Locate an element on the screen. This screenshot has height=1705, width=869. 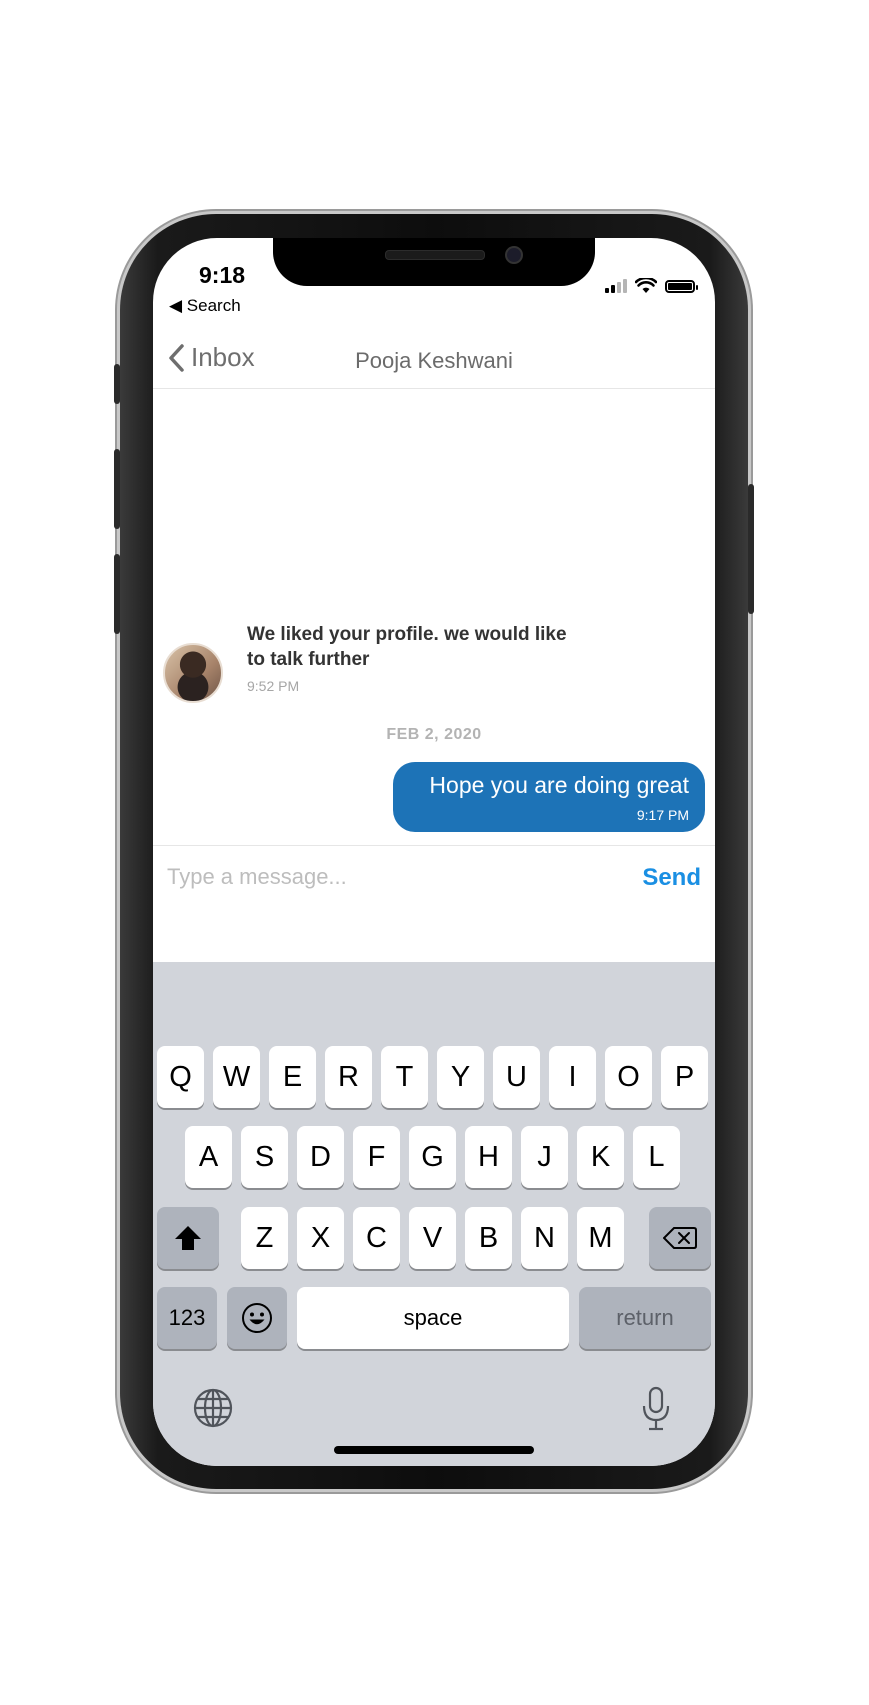
outgoing-message-text: Hope you are doing great is located at coordinates (559, 785).